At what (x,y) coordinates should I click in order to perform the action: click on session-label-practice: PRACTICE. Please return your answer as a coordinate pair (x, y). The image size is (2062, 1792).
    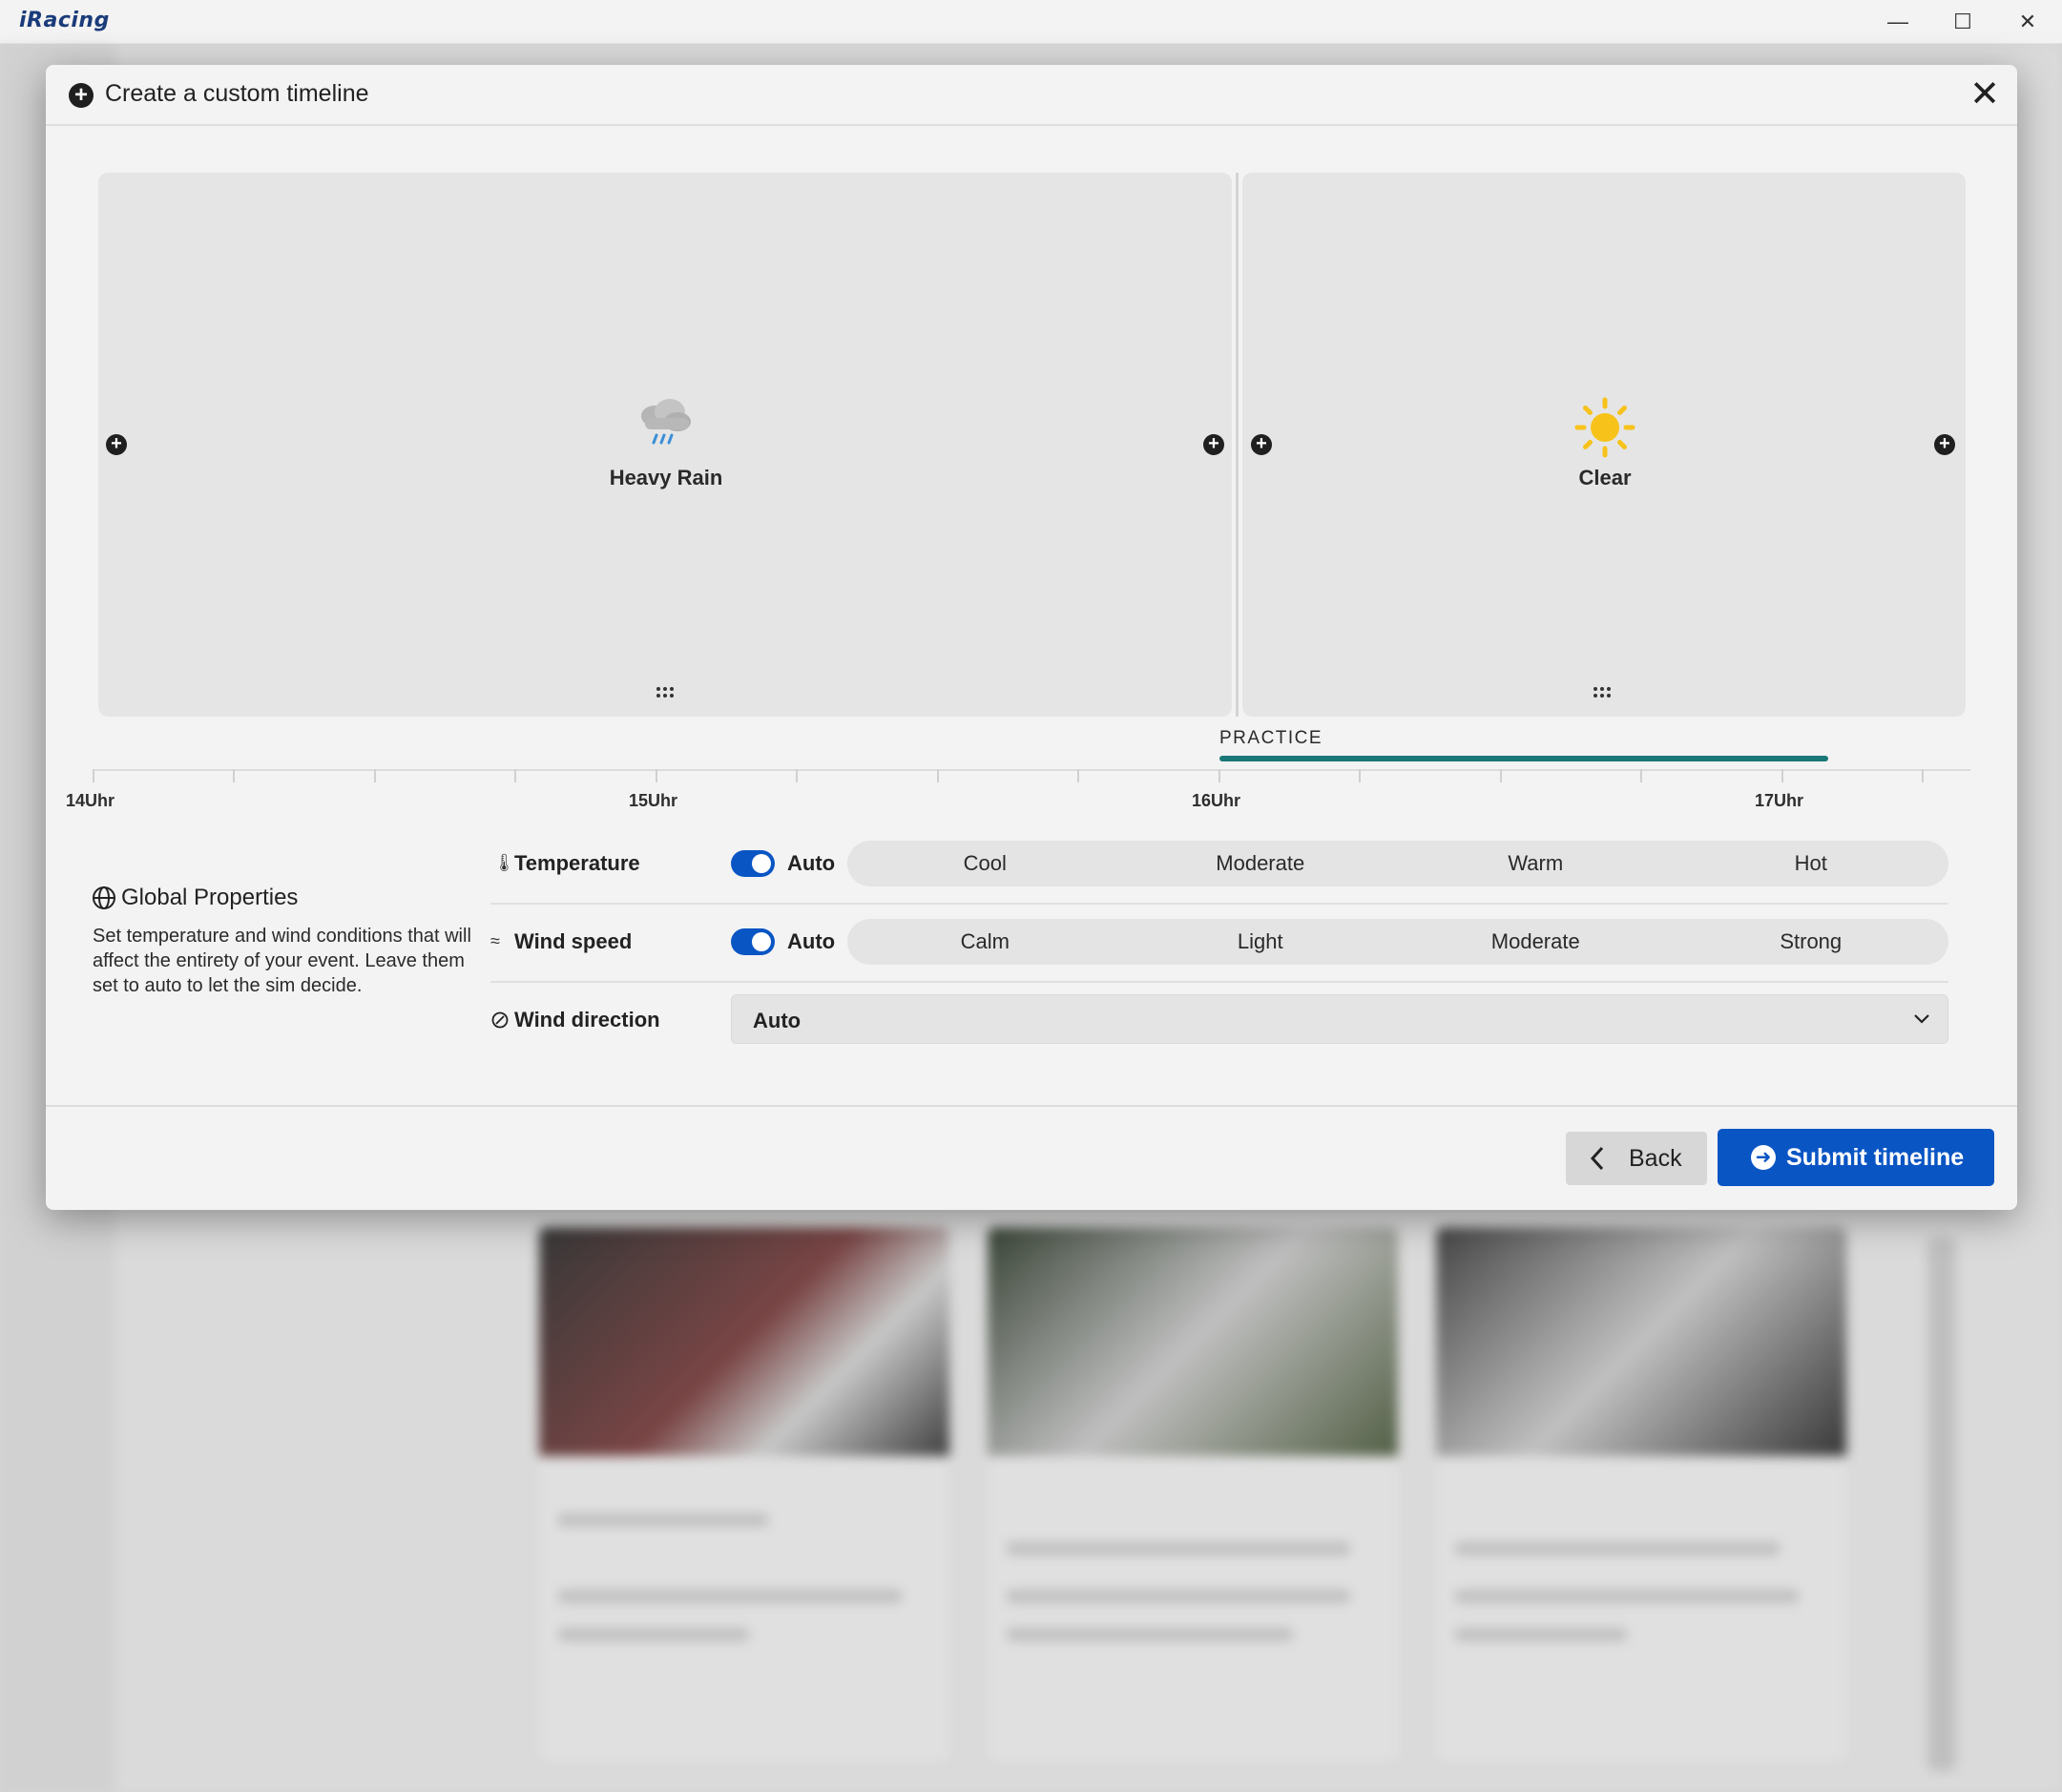
    Looking at the image, I should click on (1271, 738).